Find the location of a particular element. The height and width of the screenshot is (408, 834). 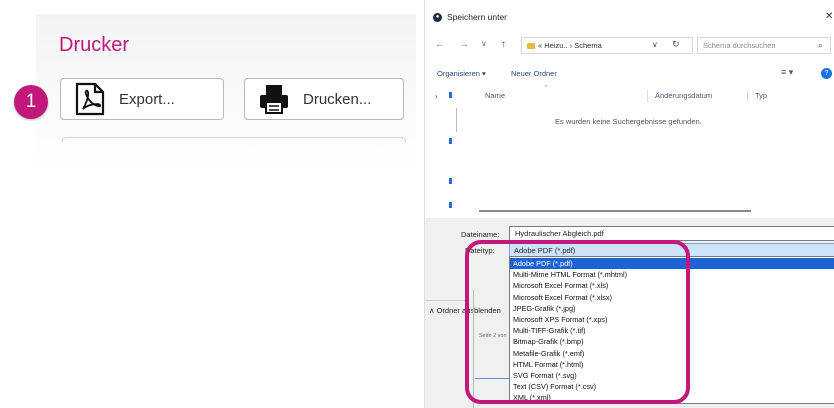

refresh-icon: ↻ is located at coordinates (676, 44).